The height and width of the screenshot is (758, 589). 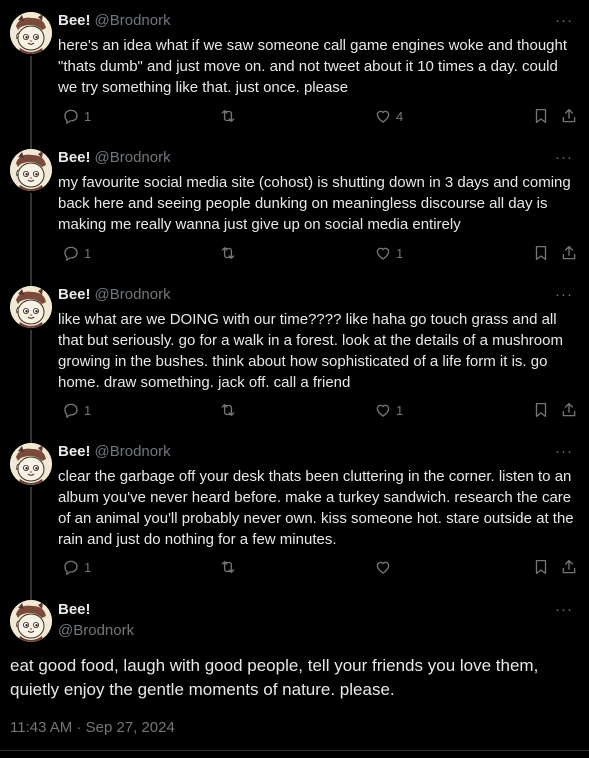 I want to click on timestamp: 11:43 AM · Sep 27, 2024, so click(x=92, y=727).